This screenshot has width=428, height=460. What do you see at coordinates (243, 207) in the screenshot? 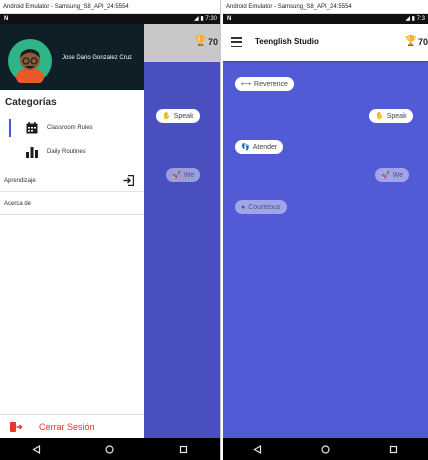
I see `apple-icon: ●` at bounding box center [243, 207].